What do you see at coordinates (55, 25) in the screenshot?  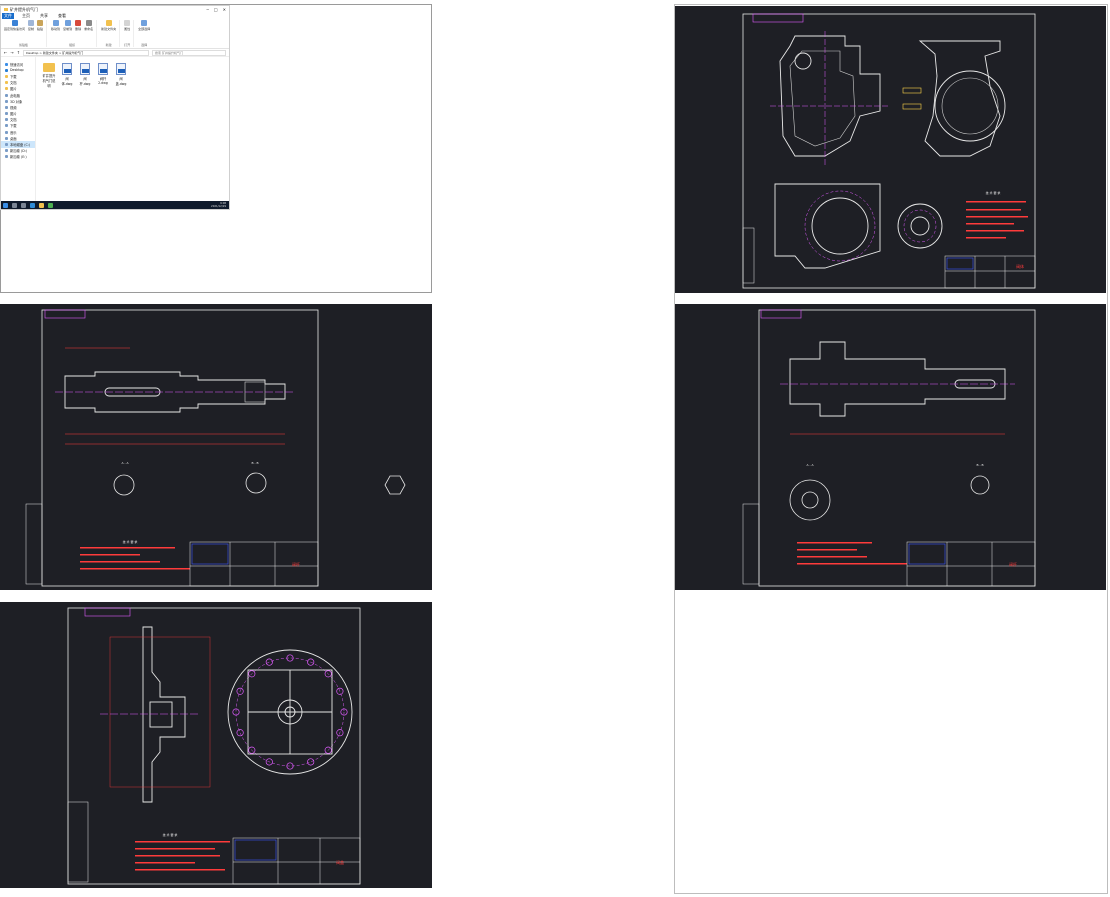 I see `move-to-button: 移动到` at bounding box center [55, 25].